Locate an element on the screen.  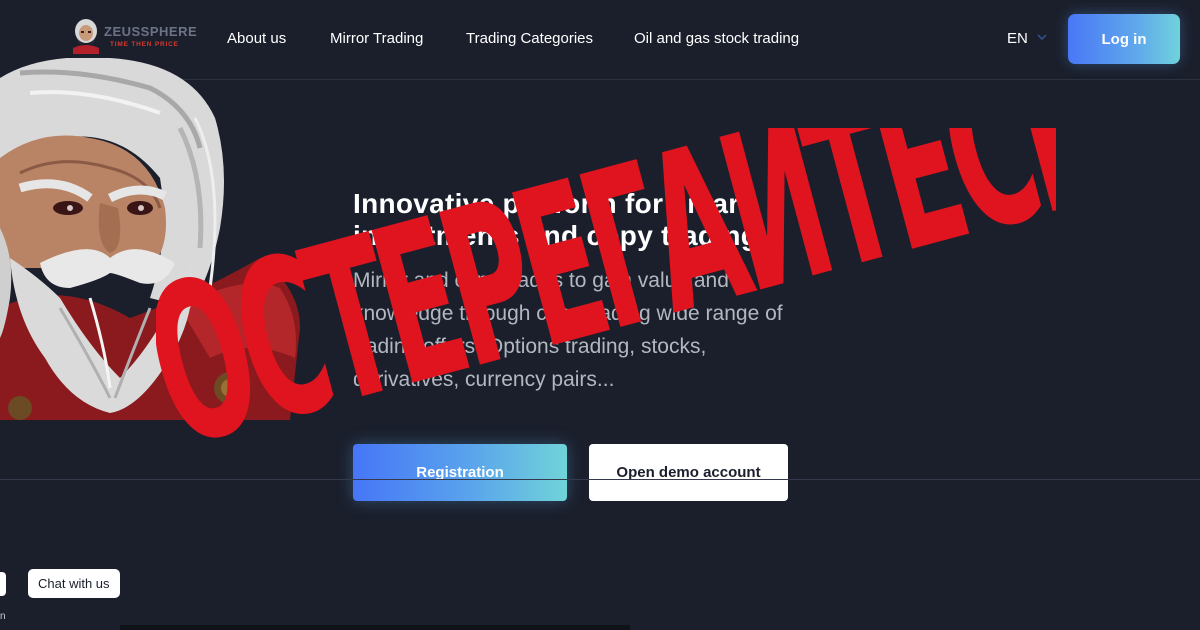
chat-with-us-bubble: Chat with us is located at coordinates (74, 583).